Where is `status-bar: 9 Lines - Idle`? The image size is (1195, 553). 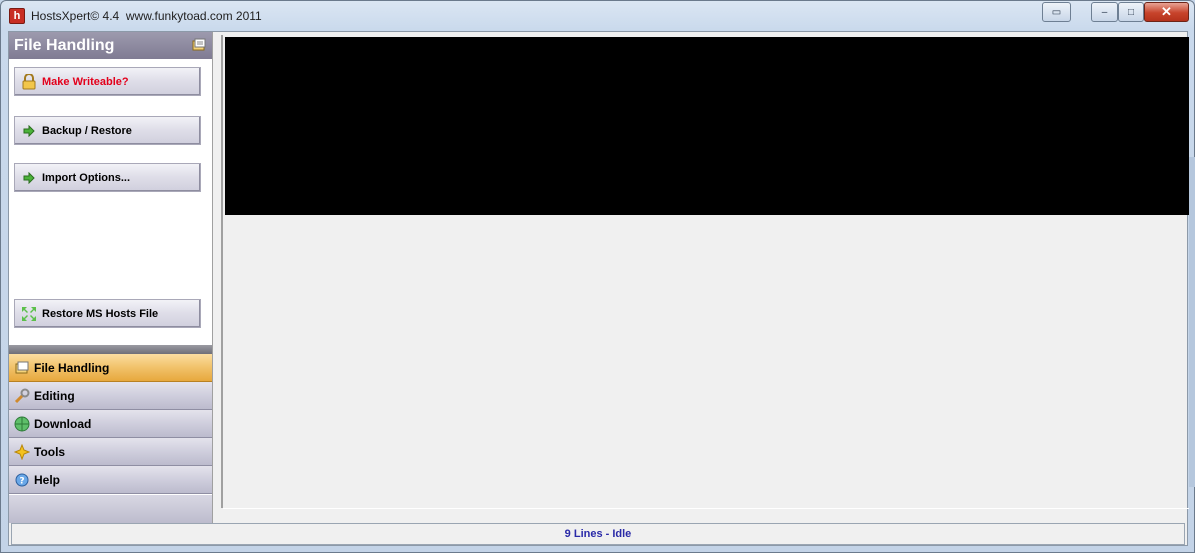
status-bar: 9 Lines - Idle is located at coordinates (598, 534).